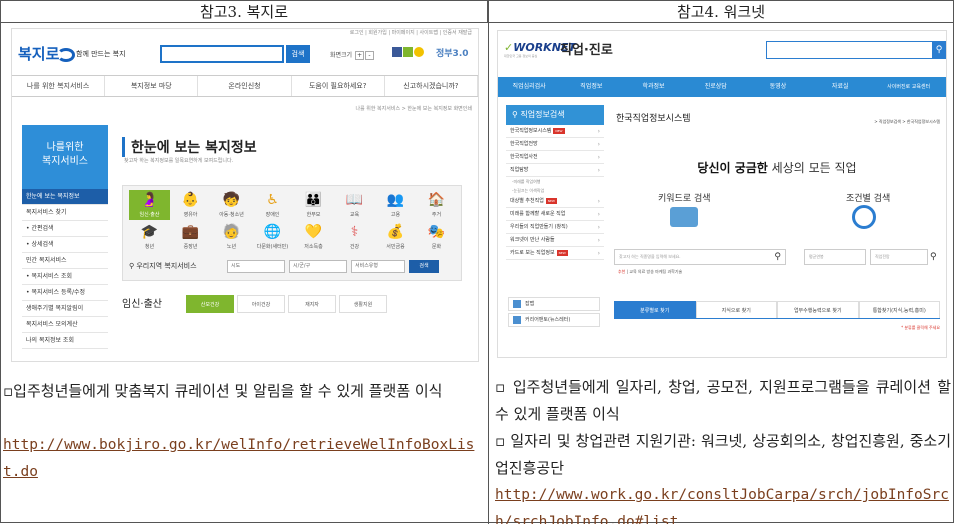  I want to click on sido-select: 시도, so click(256, 266).